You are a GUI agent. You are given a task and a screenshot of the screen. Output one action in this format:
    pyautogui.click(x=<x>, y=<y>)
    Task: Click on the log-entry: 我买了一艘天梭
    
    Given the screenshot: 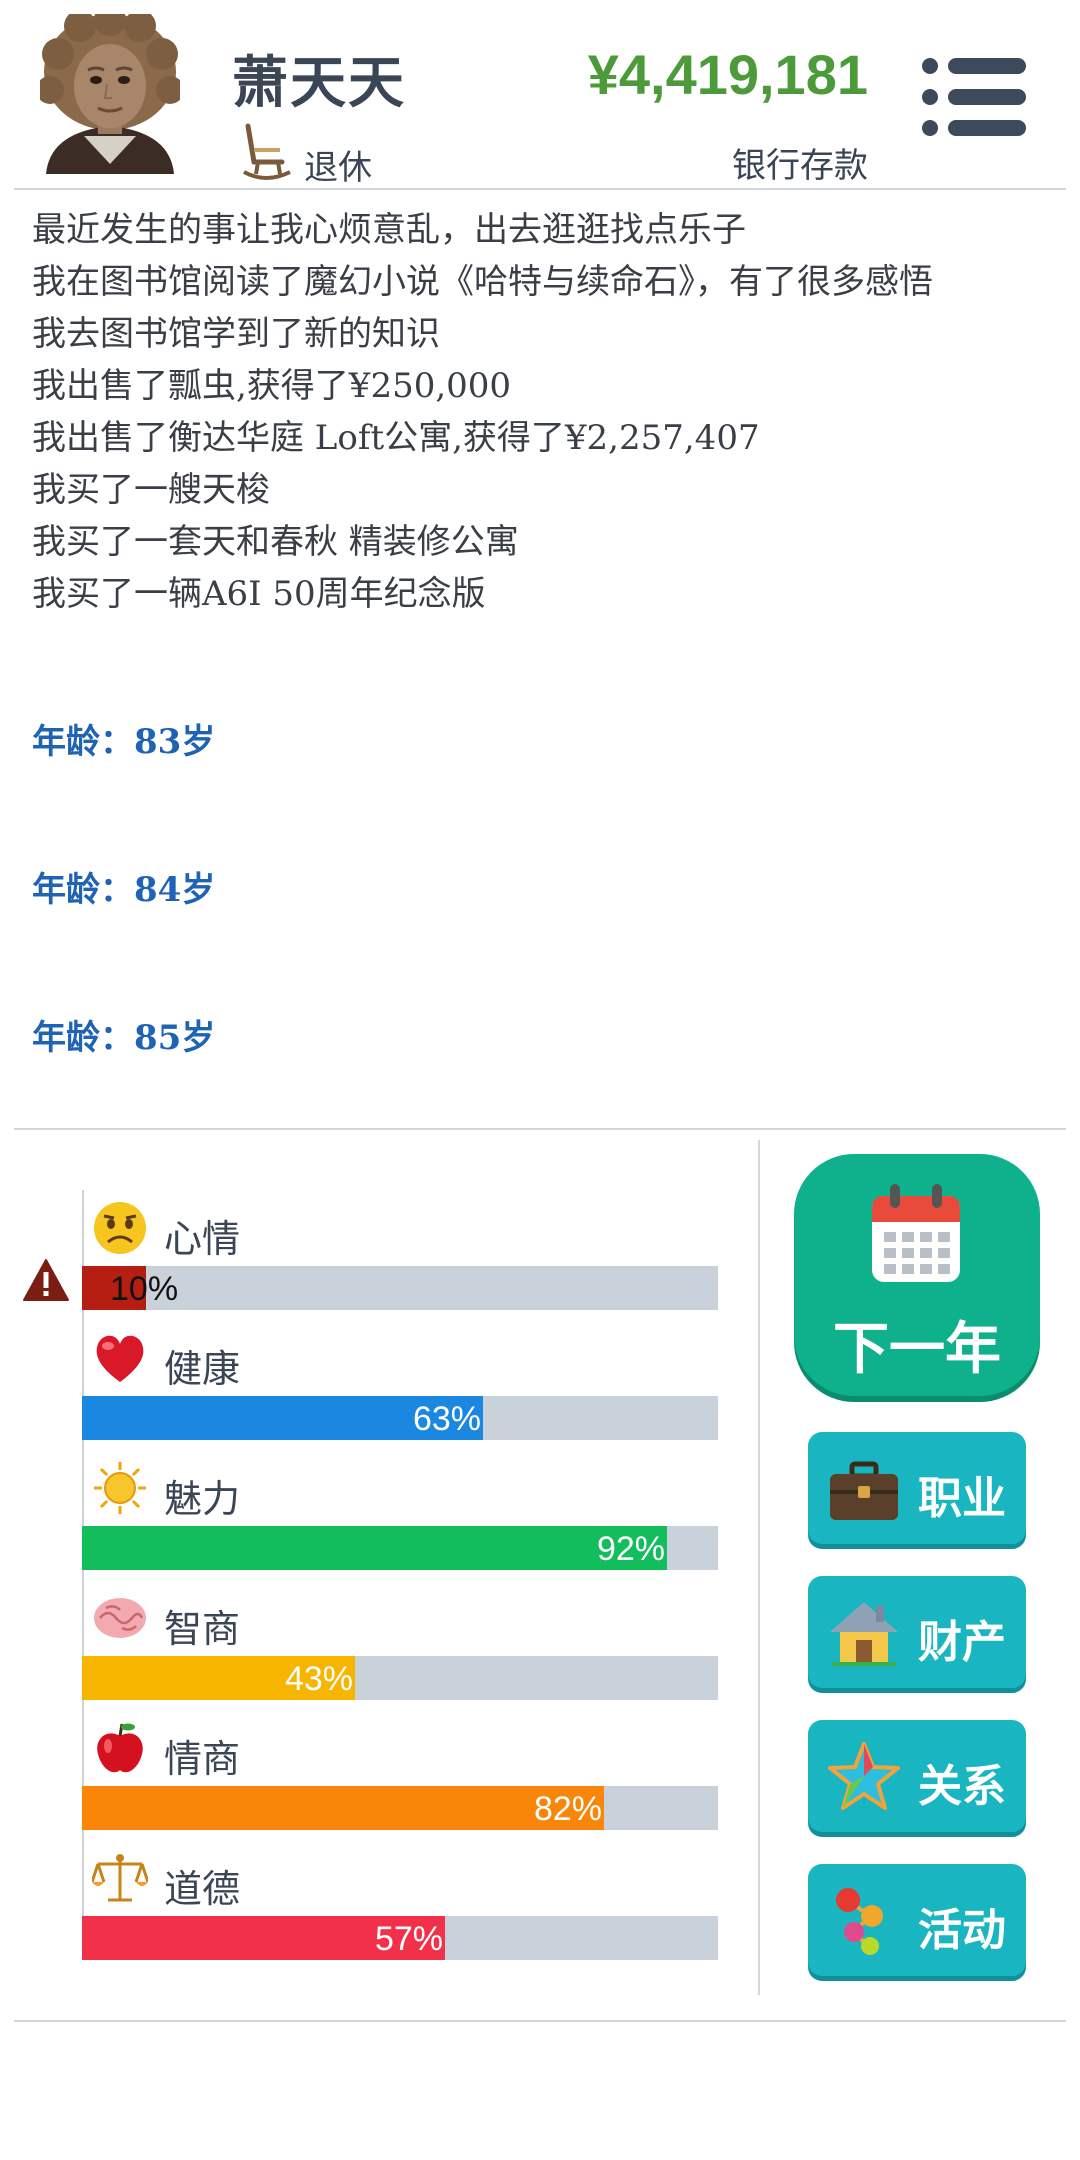 What is the action you would take?
    pyautogui.click(x=151, y=490)
    